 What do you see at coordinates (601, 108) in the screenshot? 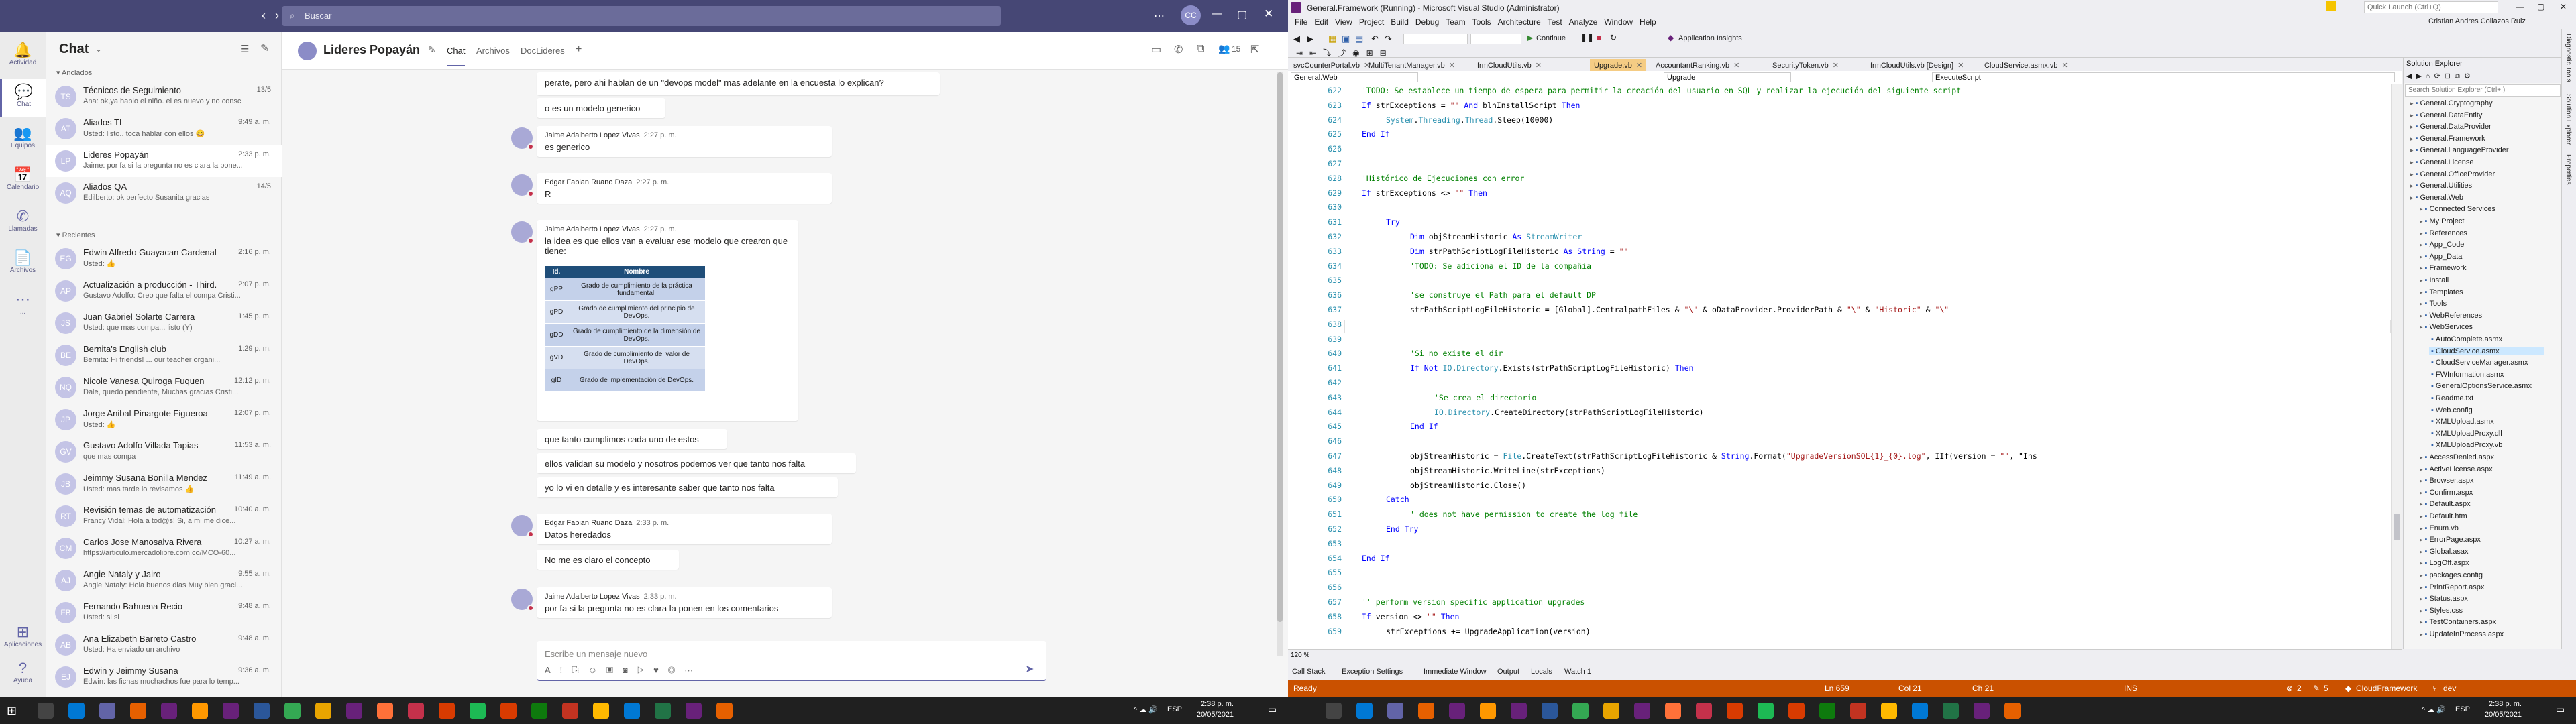
I see `chat-message: o es un modelo generico` at bounding box center [601, 108].